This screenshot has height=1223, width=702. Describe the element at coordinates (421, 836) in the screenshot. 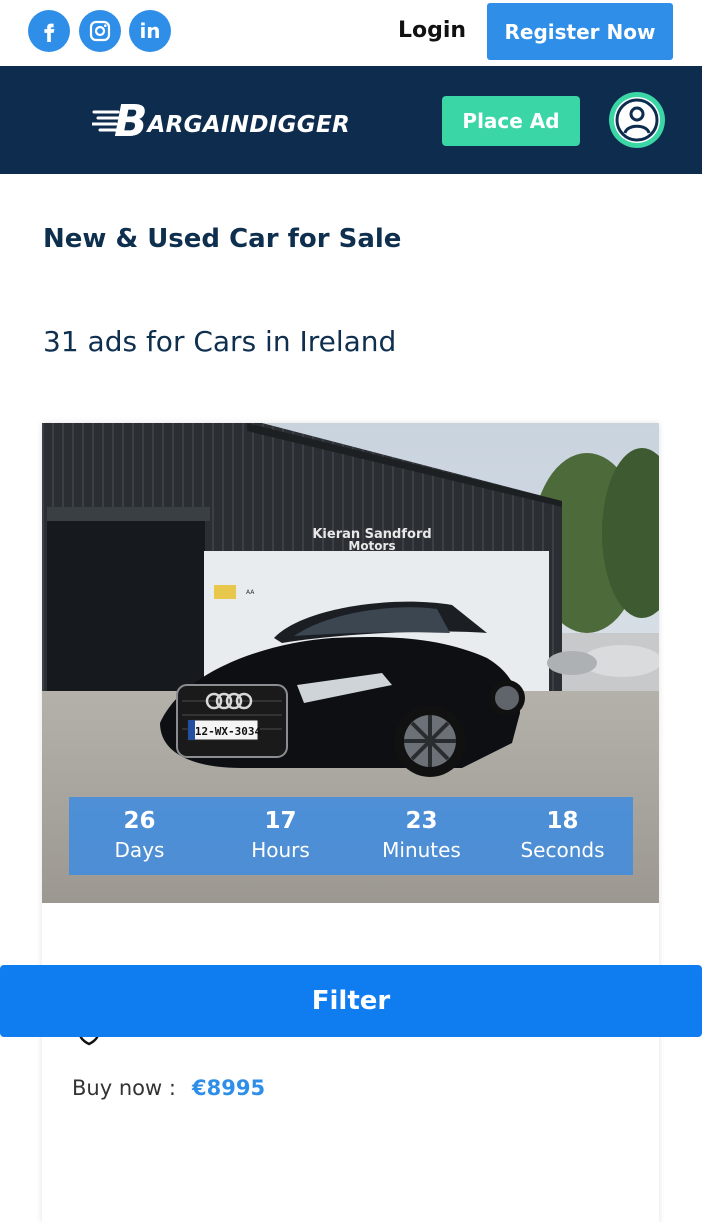

I see `countdown-minutes: 23 Minutes` at that location.